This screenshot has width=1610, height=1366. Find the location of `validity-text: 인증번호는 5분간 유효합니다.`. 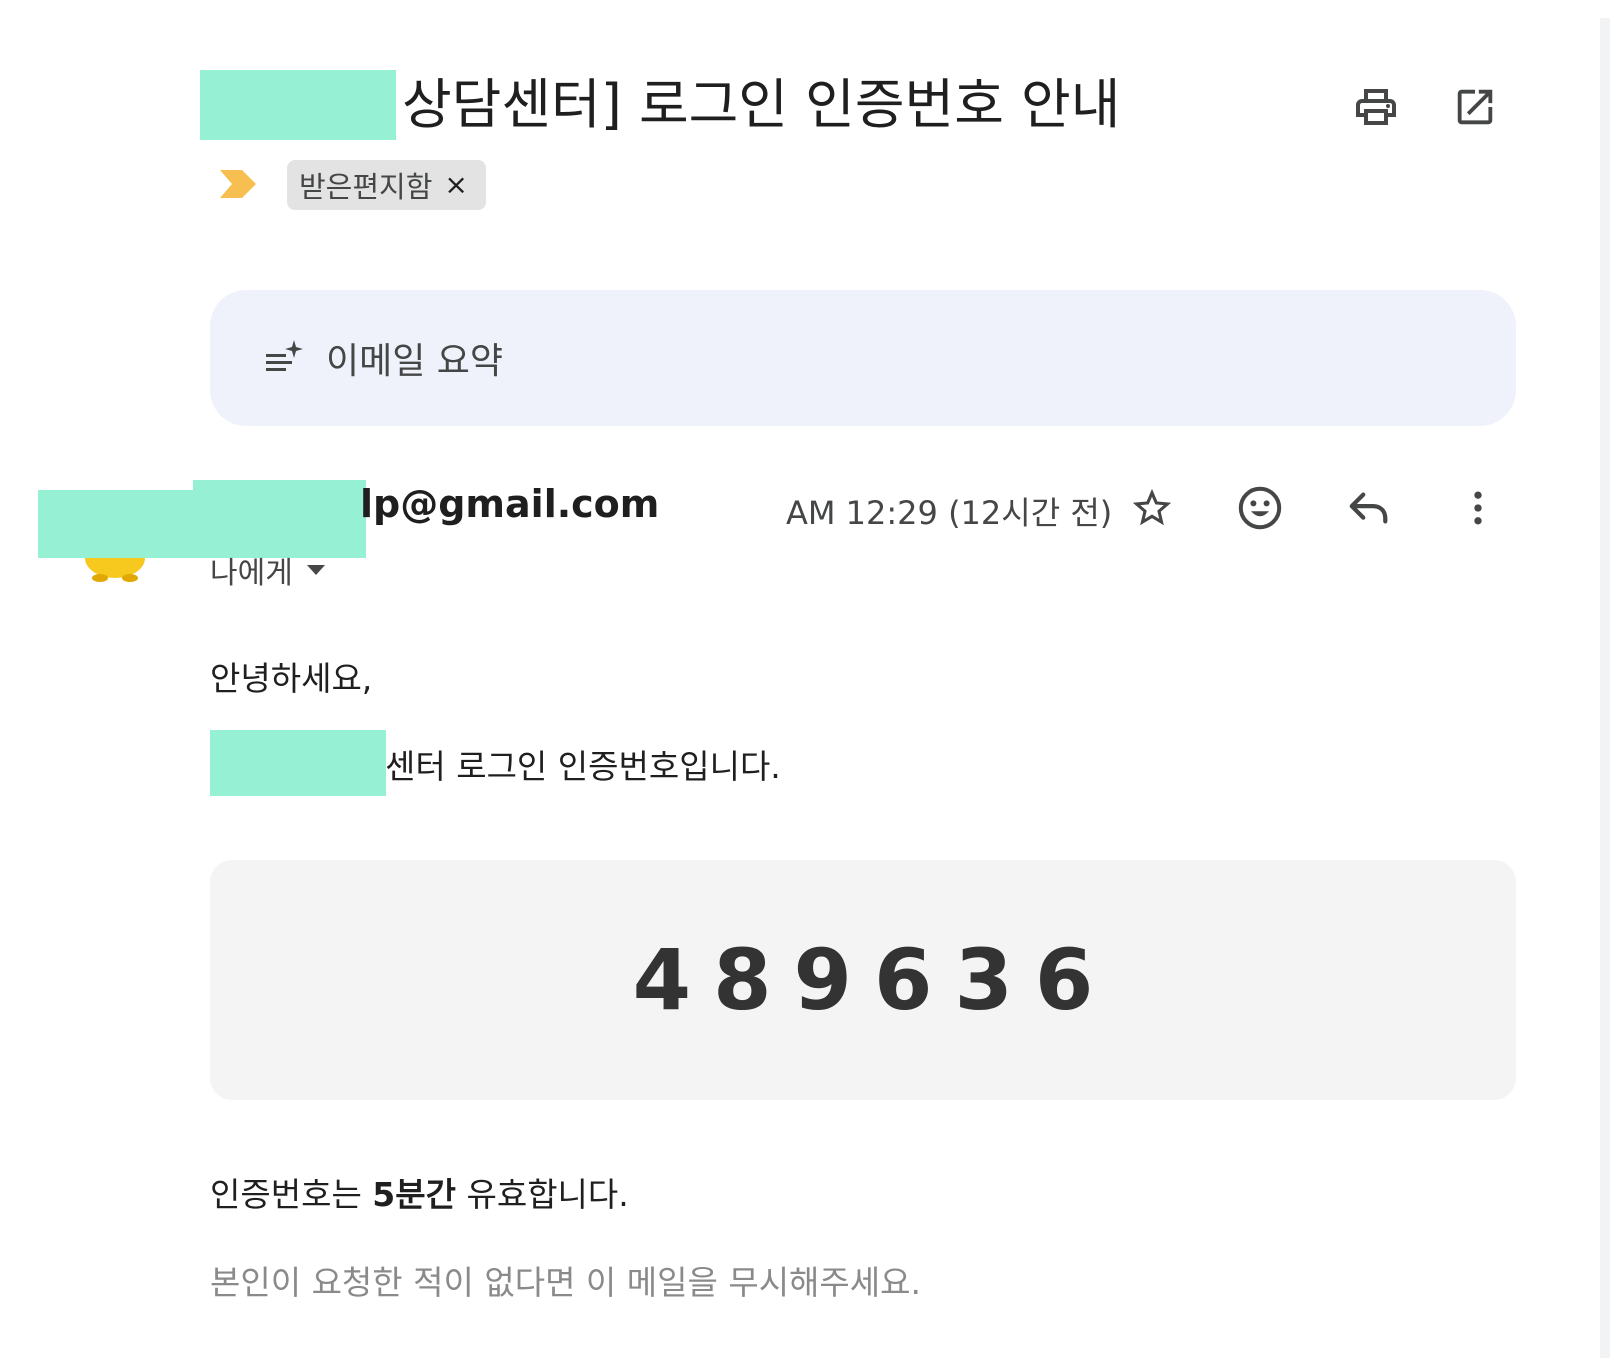

validity-text: 인증번호는 5분간 유효합니다. is located at coordinates (419, 1192).